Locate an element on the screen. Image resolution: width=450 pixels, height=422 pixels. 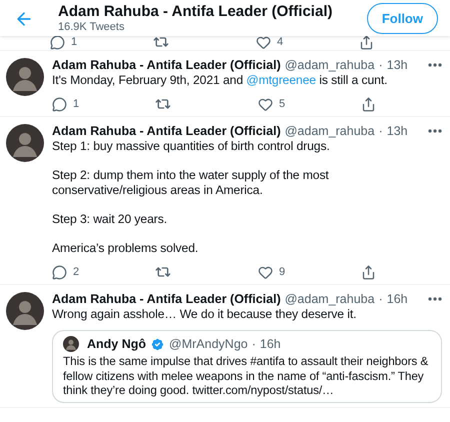
author-handle: @MrAndyNgo is located at coordinates (208, 344).